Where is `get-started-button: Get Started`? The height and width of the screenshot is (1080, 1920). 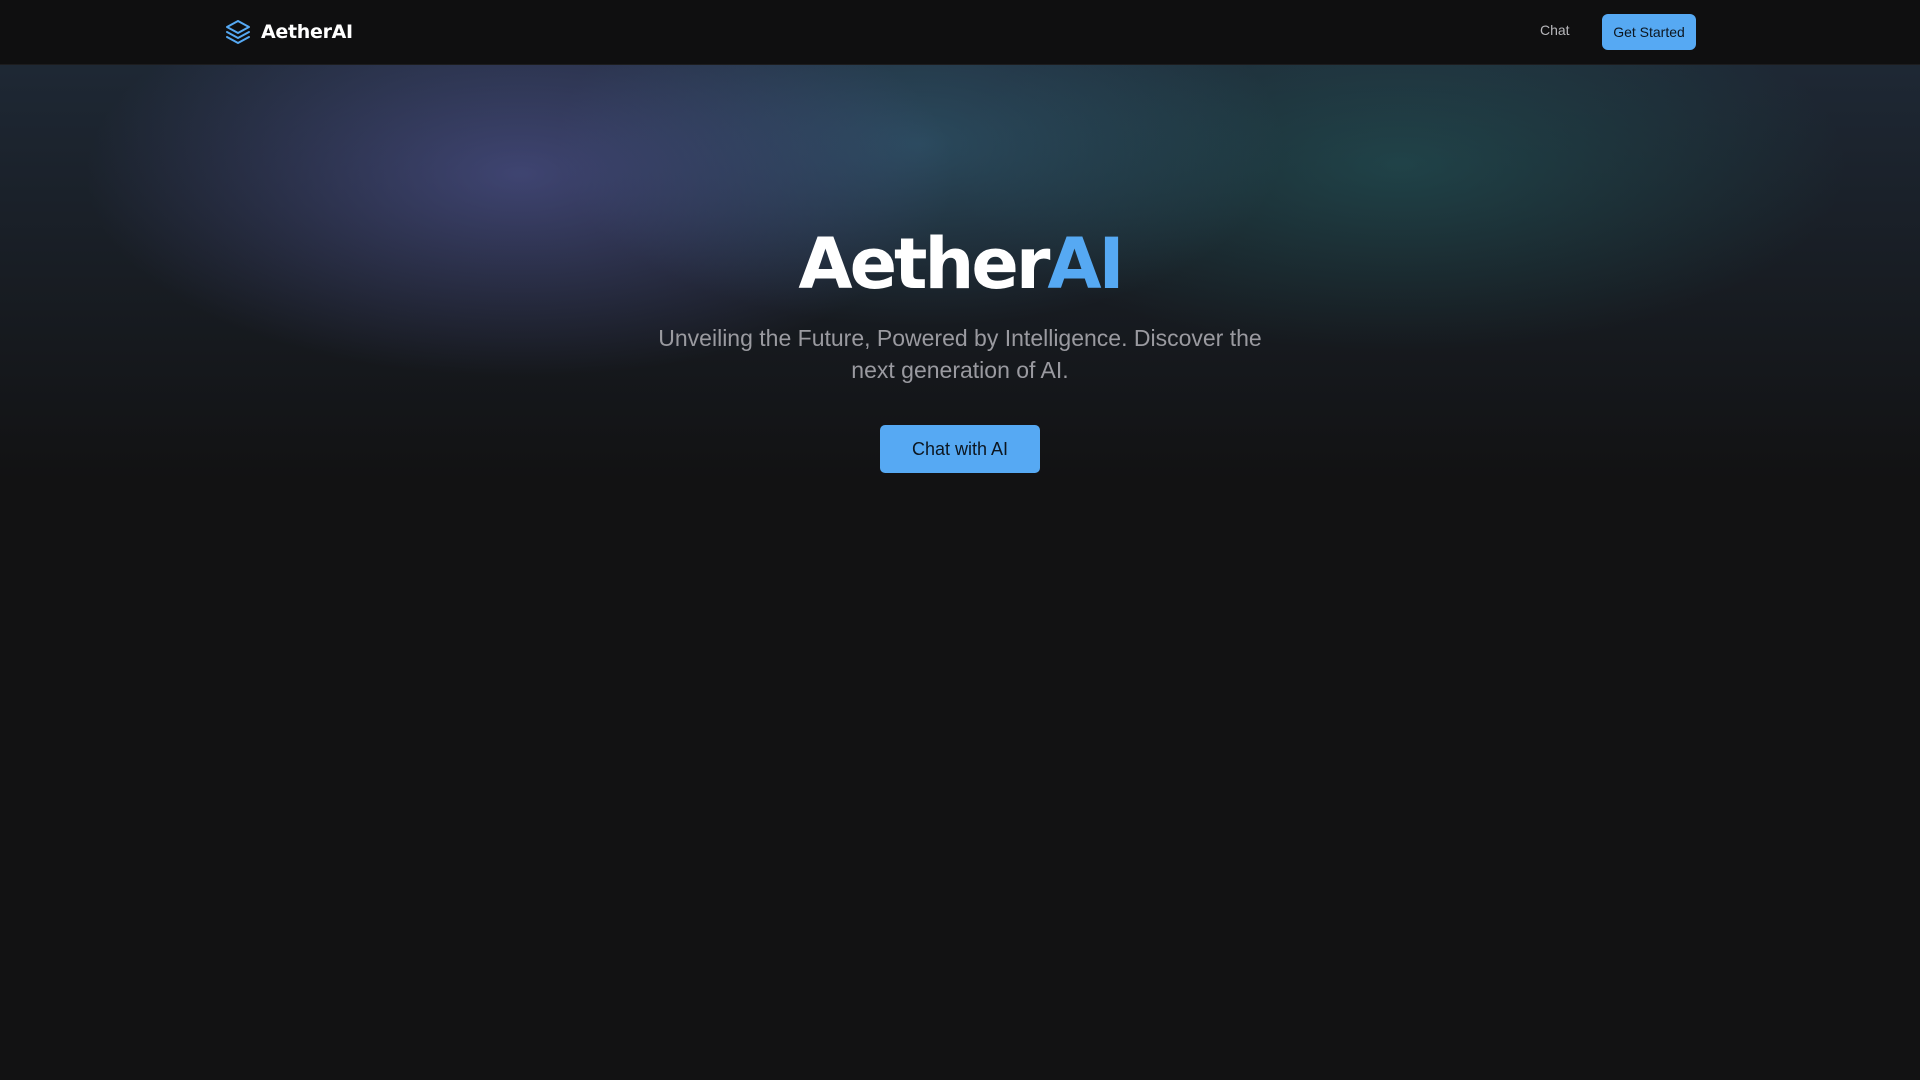 get-started-button: Get Started is located at coordinates (1649, 32).